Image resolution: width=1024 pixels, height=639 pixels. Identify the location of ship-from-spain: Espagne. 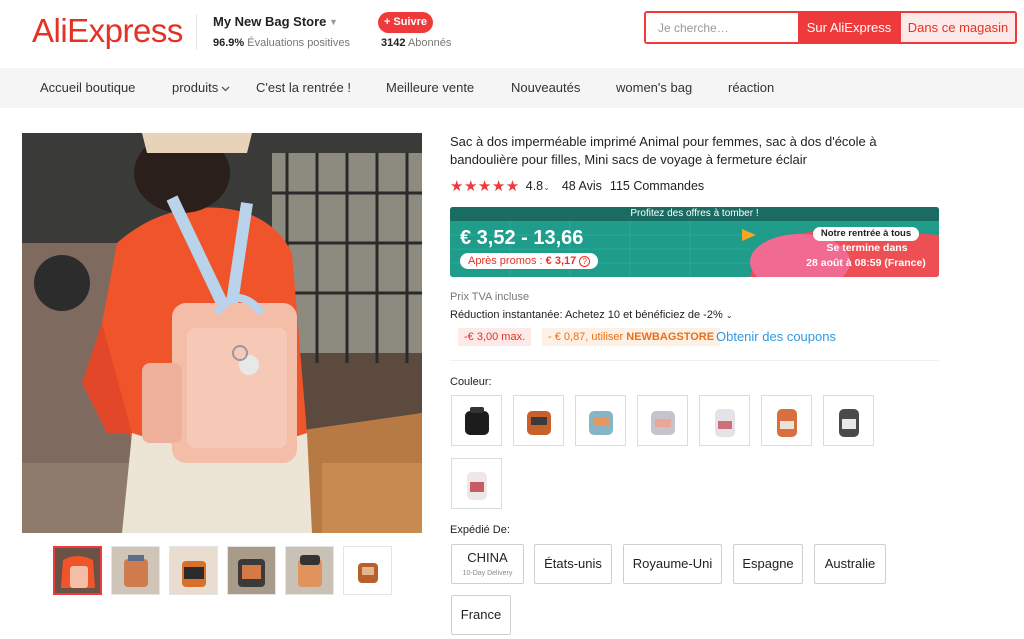
(768, 564).